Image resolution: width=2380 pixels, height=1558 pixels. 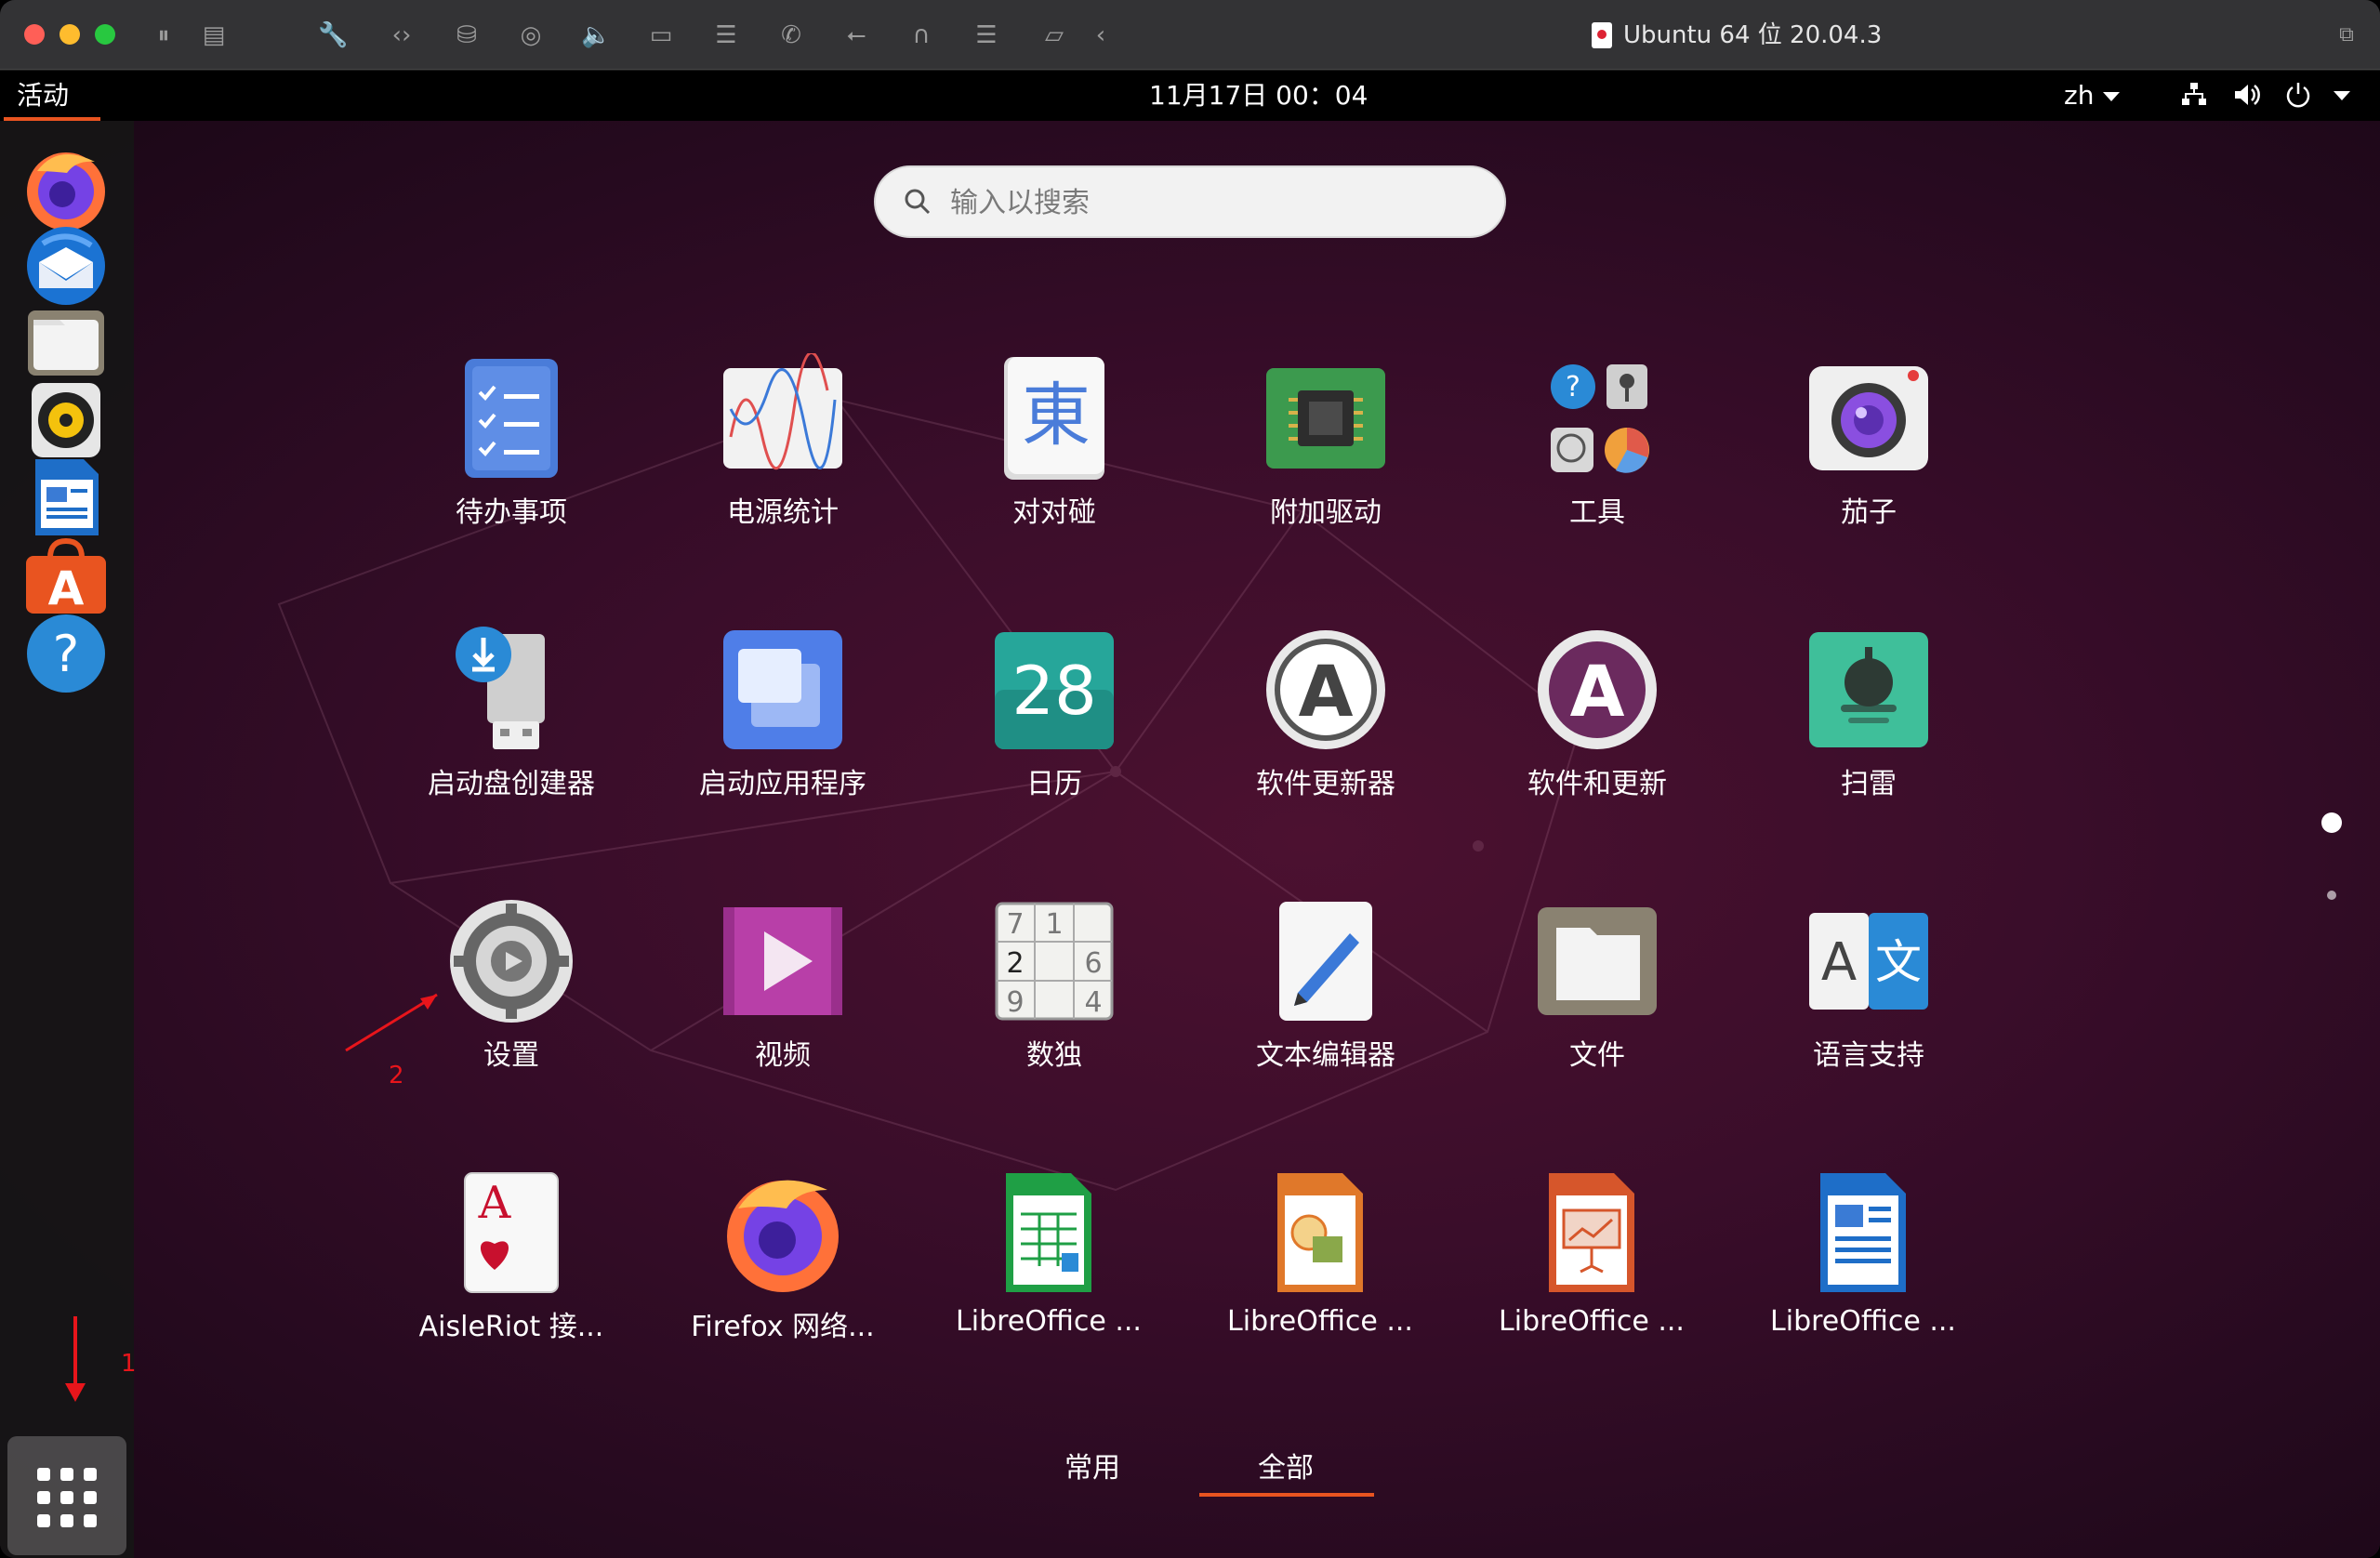 I want to click on back-icon: ‹, so click(x=1101, y=35).